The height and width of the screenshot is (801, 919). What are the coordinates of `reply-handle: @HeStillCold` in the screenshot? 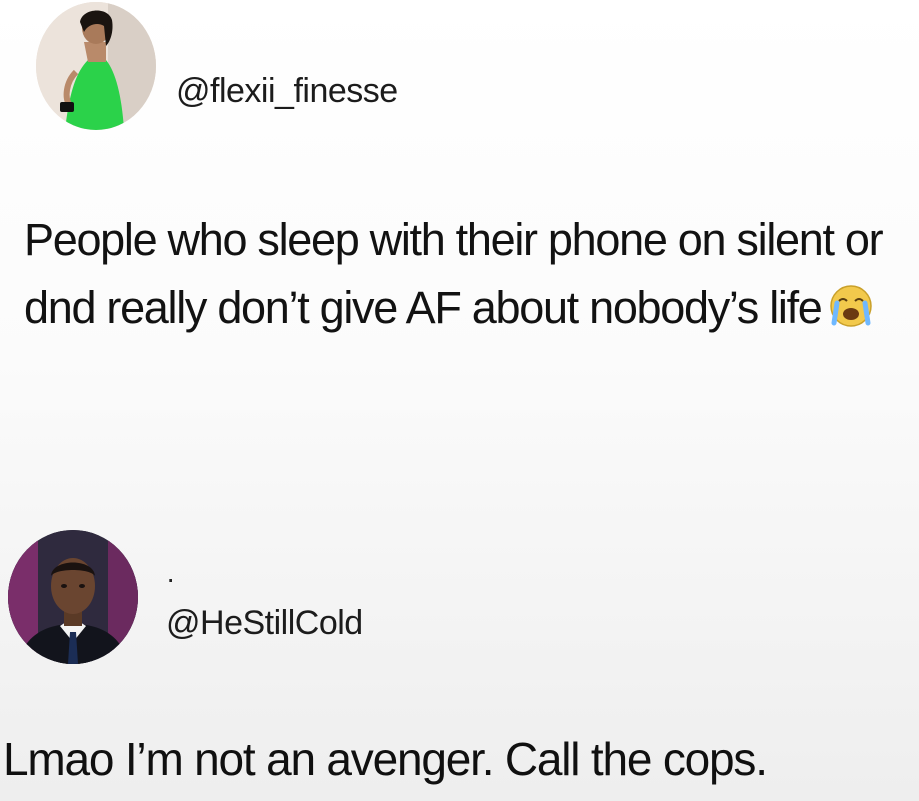 It's located at (264, 623).